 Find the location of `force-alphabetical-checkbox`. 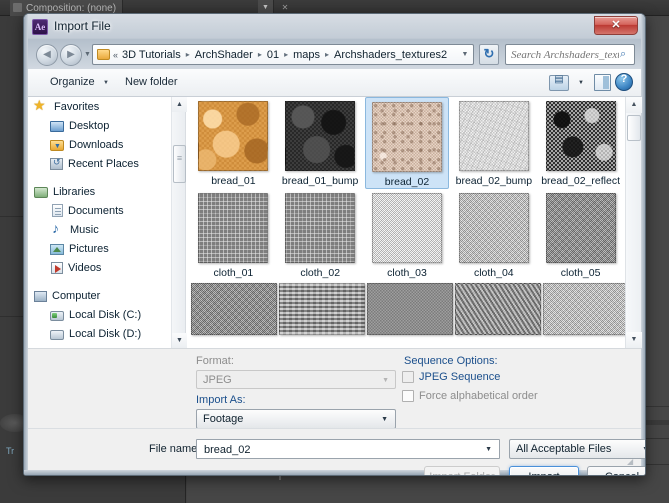

force-alphabetical-checkbox is located at coordinates (408, 396).